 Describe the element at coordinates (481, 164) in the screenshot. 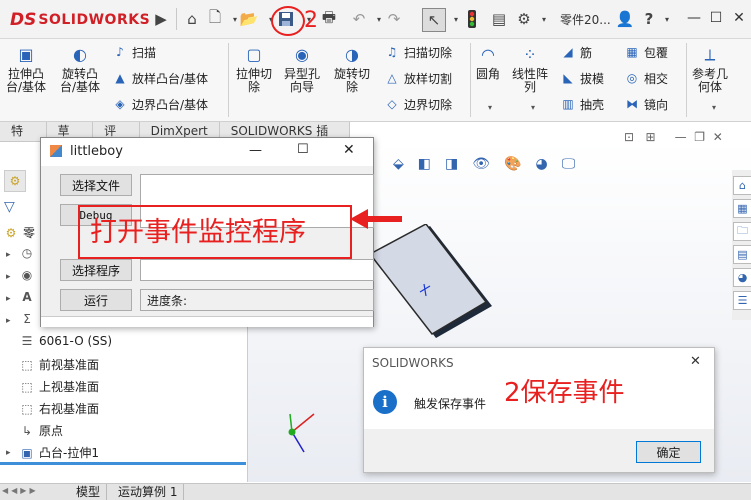

I see `hide-show-eye-icon: 👁` at that location.